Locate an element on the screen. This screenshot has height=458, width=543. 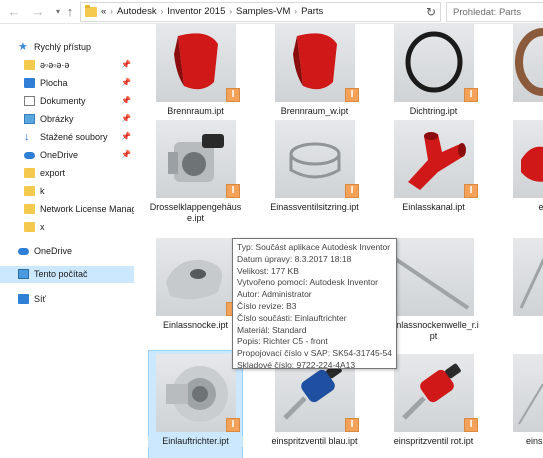
tooltip-line-description: Popis: Richter C5 - front is located at coordinates (282, 341).